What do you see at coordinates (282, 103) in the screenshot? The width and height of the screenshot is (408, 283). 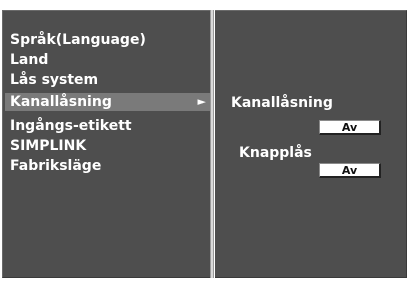 I see `channel-lock-label: Kanallåsning` at bounding box center [282, 103].